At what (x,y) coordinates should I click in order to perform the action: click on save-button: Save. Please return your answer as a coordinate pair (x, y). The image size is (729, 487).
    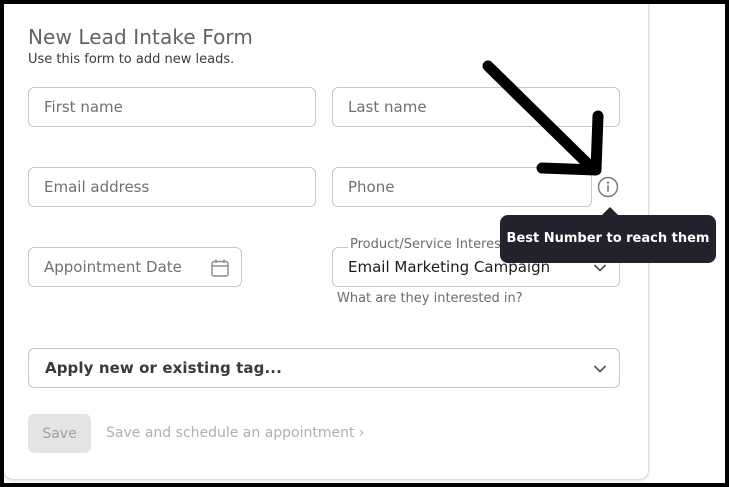
    Looking at the image, I should click on (59, 433).